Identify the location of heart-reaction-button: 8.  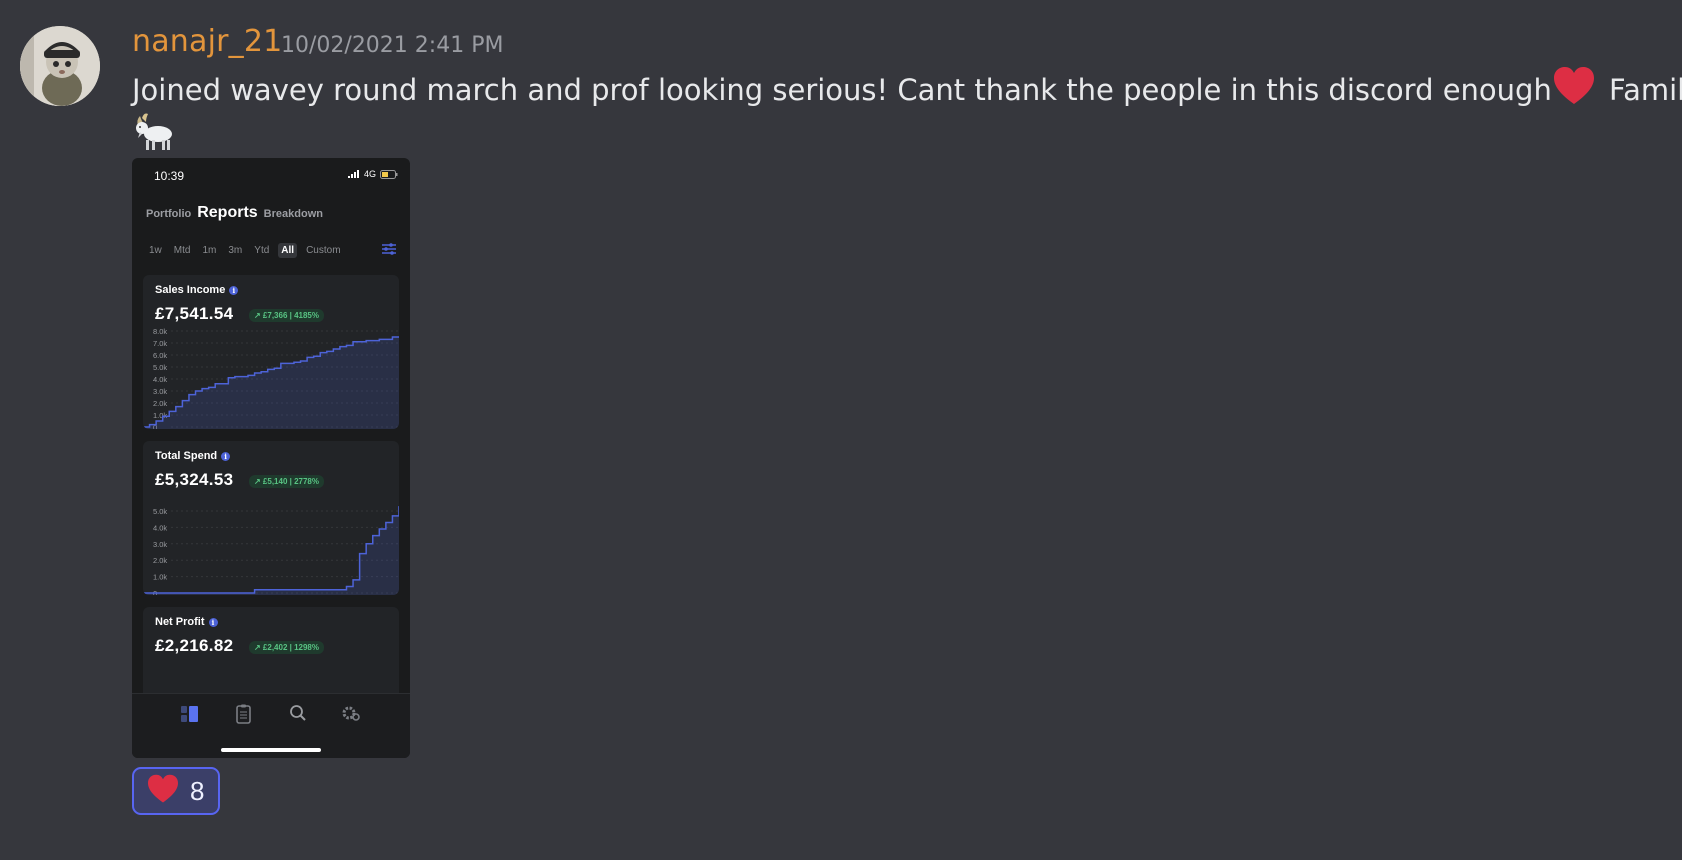
(176, 791).